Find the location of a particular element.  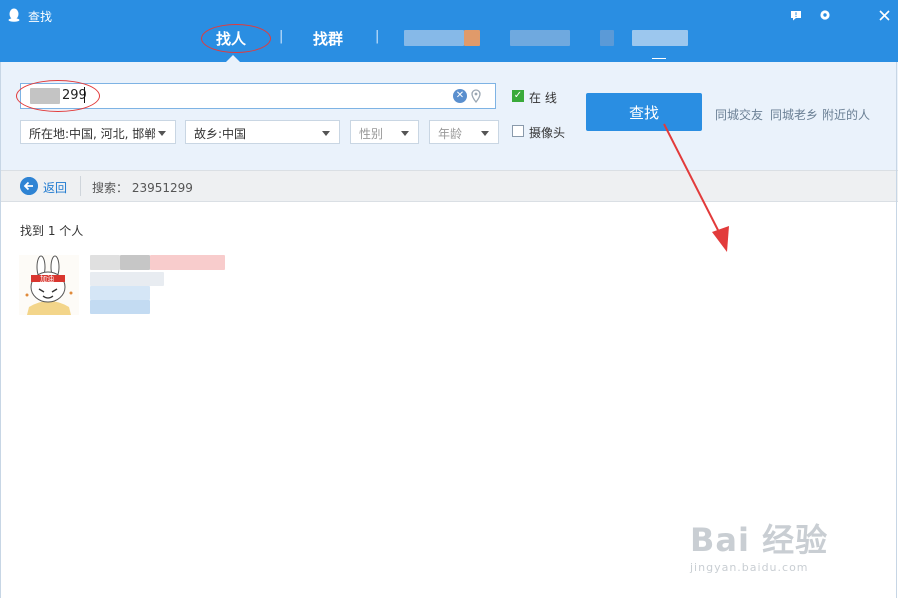

camera-checkbox is located at coordinates (518, 131).